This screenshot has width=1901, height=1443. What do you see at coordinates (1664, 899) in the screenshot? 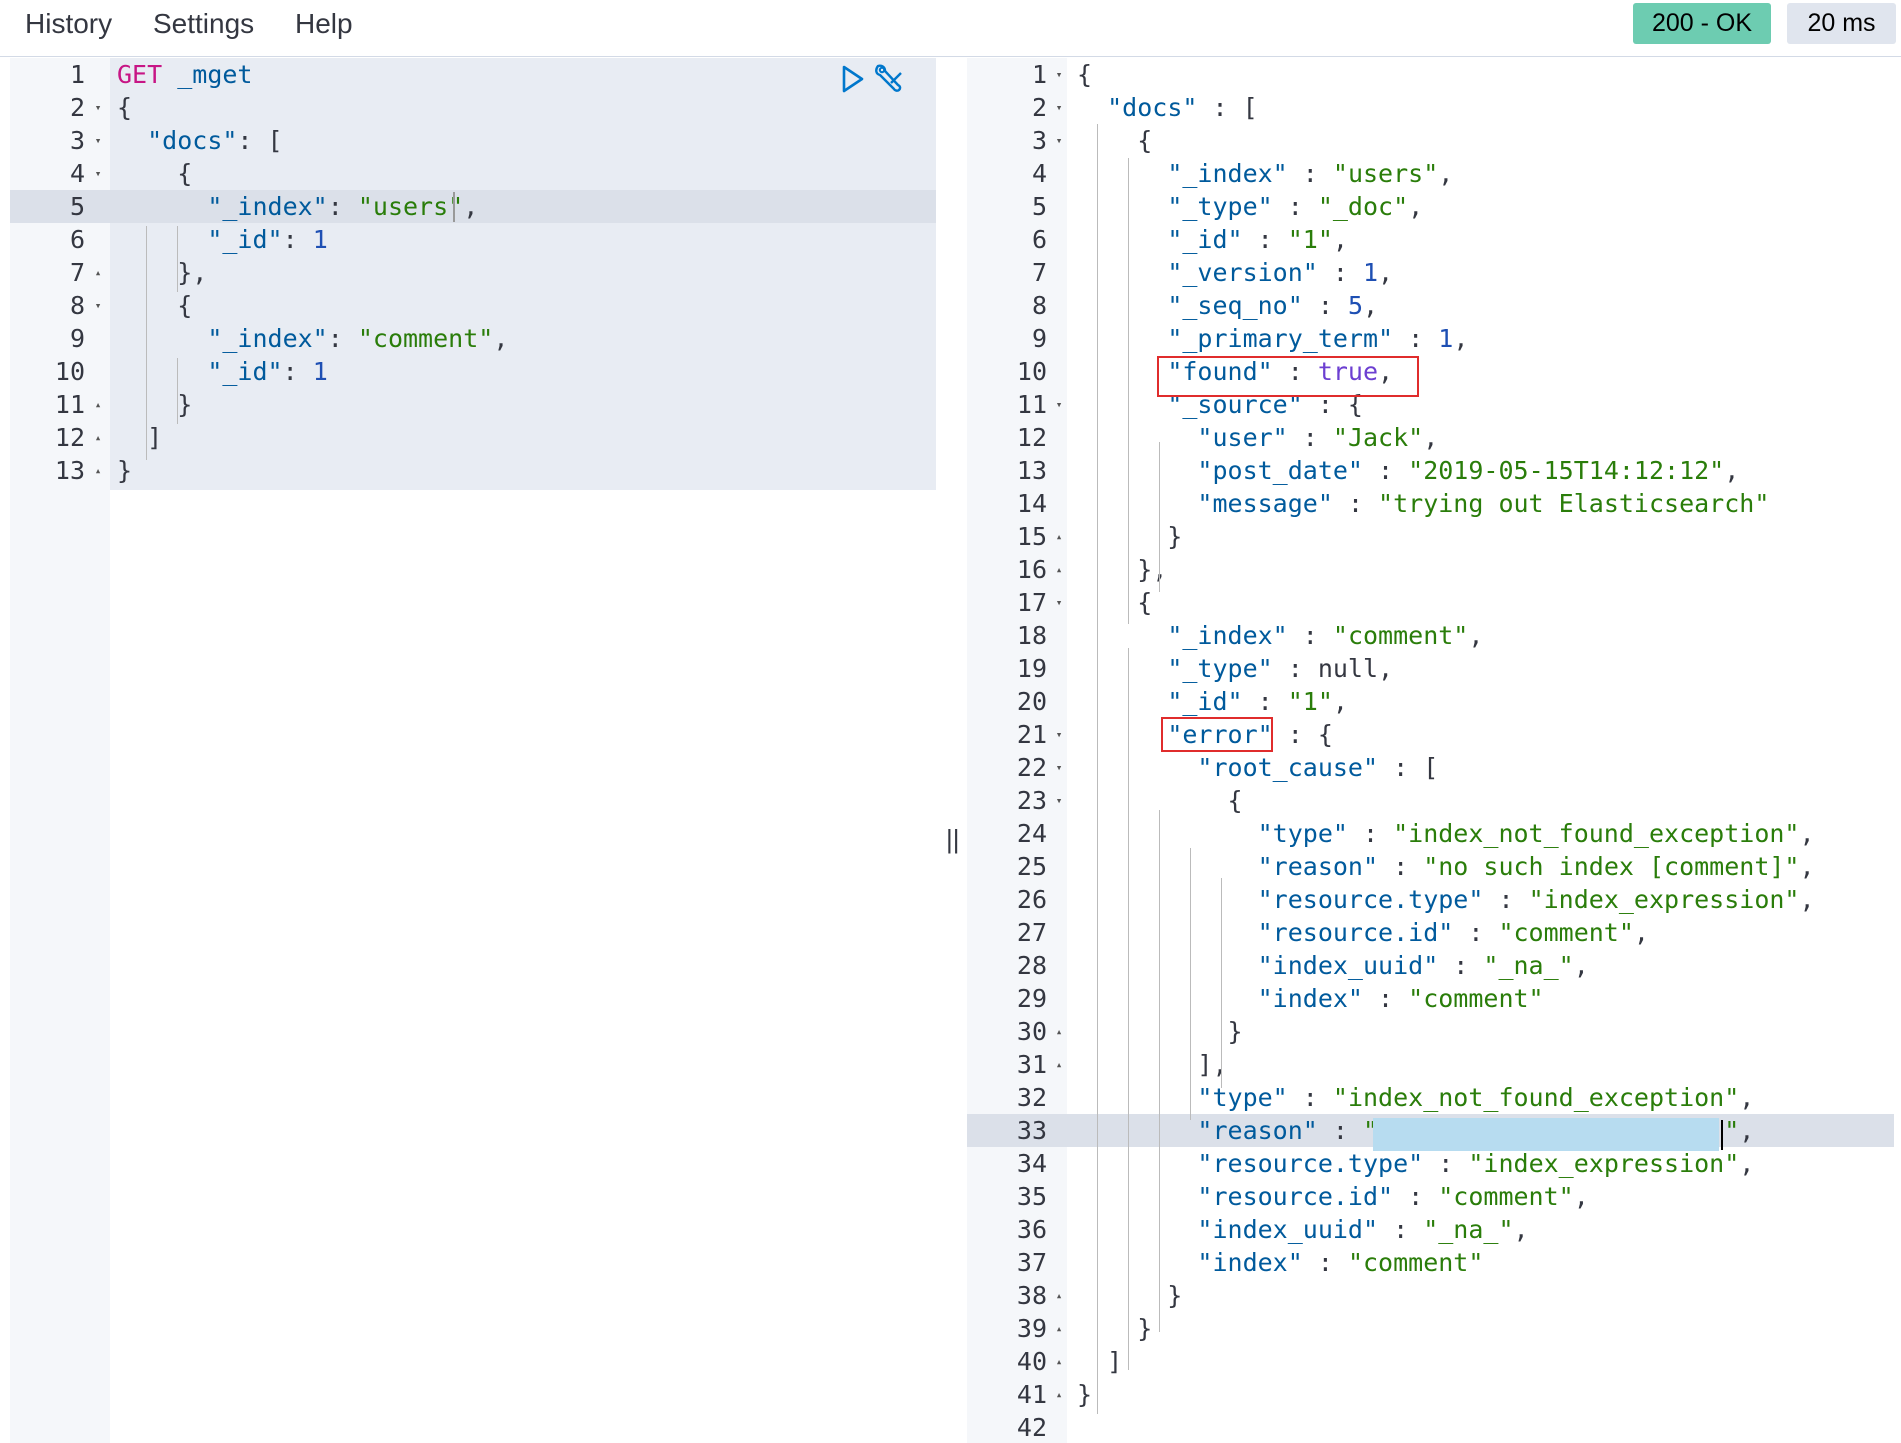
I see `code-token-string: "index_expression"` at bounding box center [1664, 899].